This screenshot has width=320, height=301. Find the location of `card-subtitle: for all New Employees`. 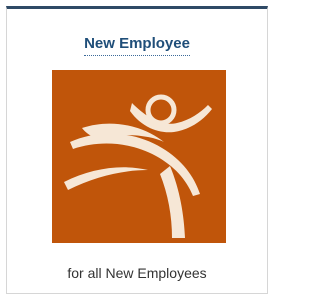

card-subtitle: for all New Employees is located at coordinates (137, 273).